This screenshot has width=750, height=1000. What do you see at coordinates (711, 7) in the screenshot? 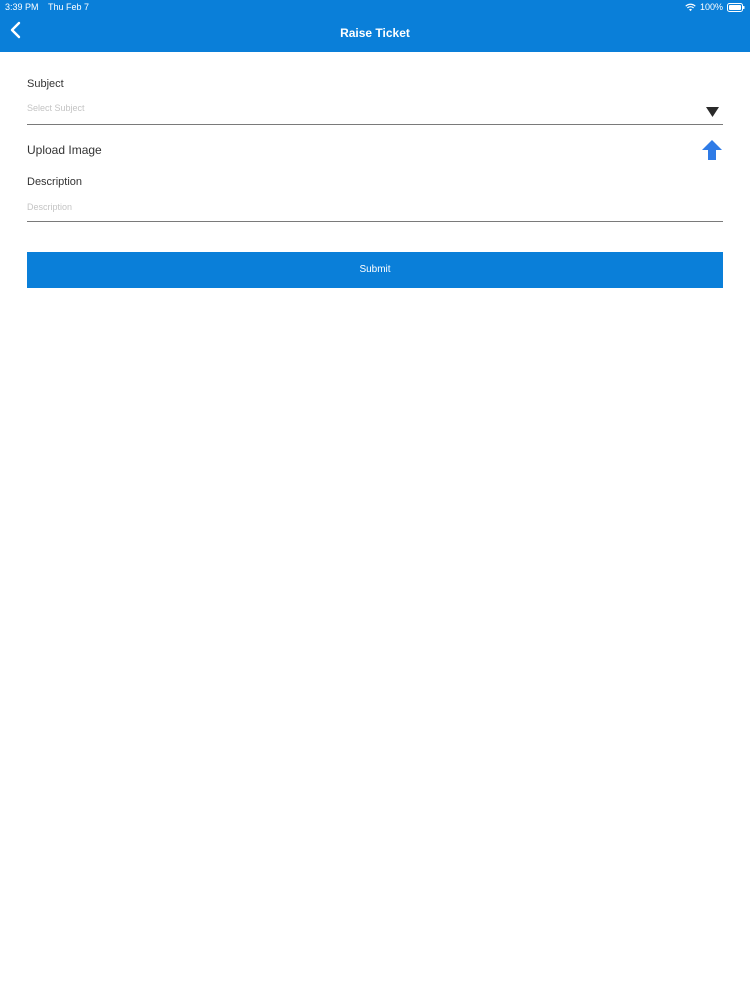
I see `battery-percent: 100%` at bounding box center [711, 7].